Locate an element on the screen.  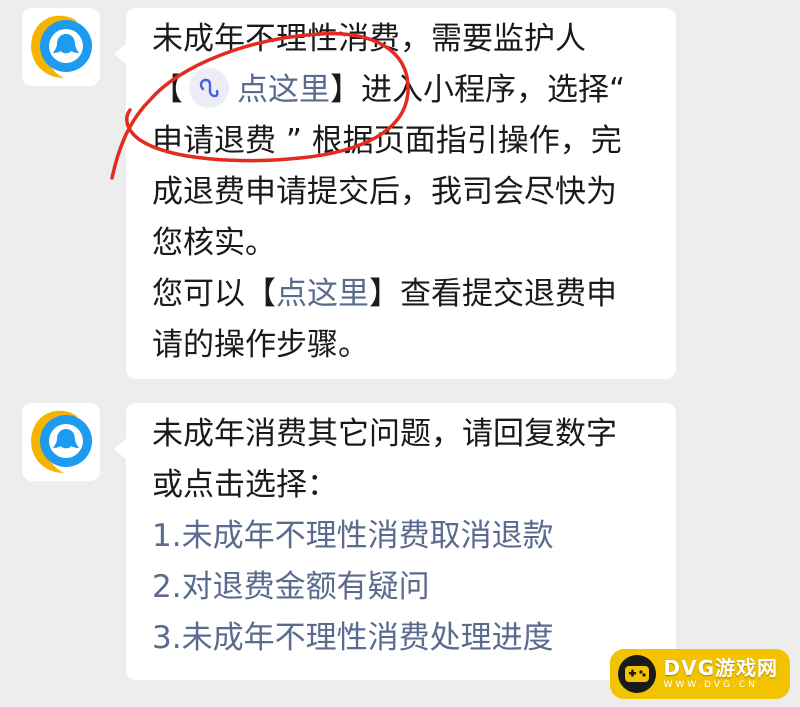
click-here-link-mini-program: 点这里 is located at coordinates (283, 90).